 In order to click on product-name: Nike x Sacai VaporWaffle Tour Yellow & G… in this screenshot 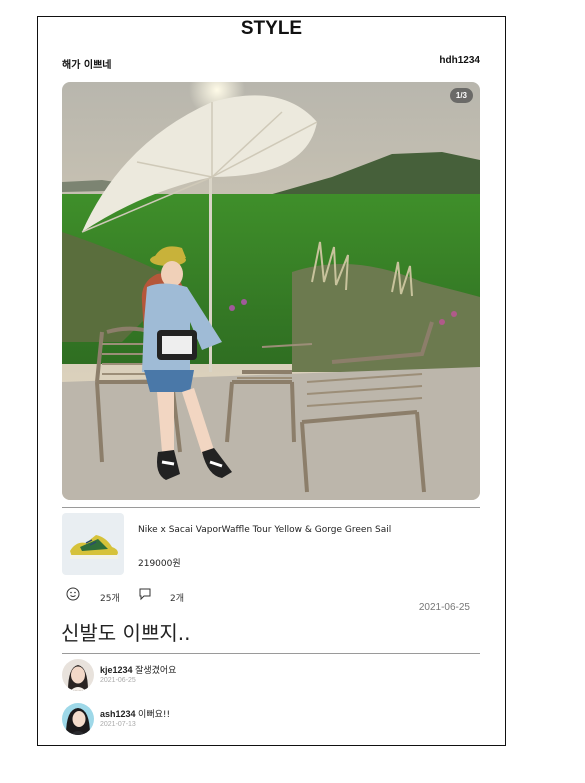, I will do `click(264, 530)`.